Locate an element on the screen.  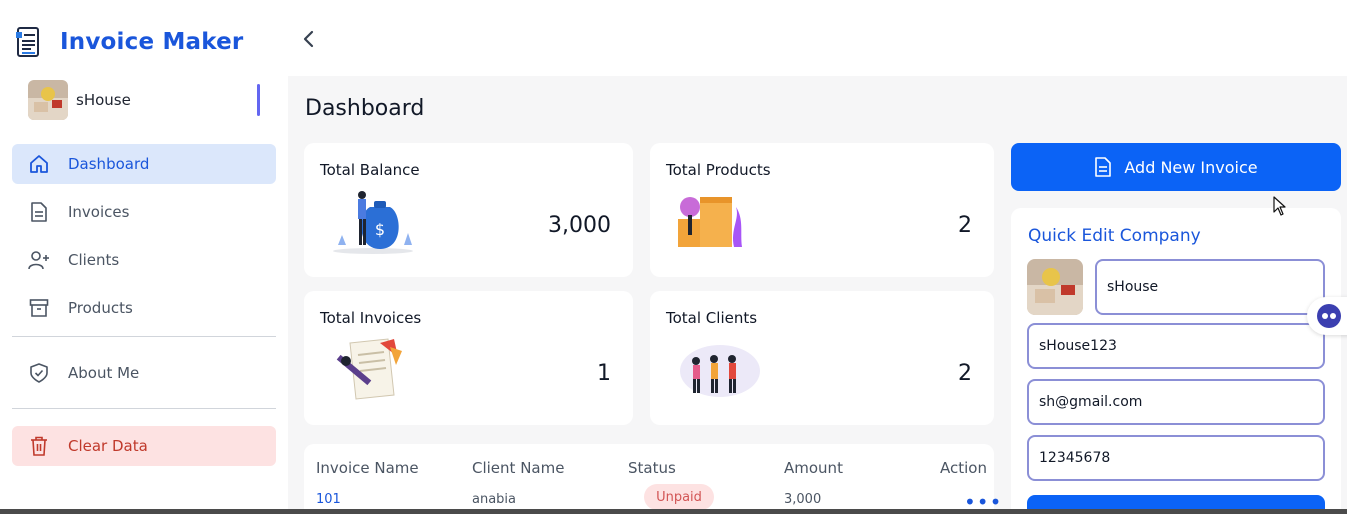
stat-value: 1 is located at coordinates (604, 373).